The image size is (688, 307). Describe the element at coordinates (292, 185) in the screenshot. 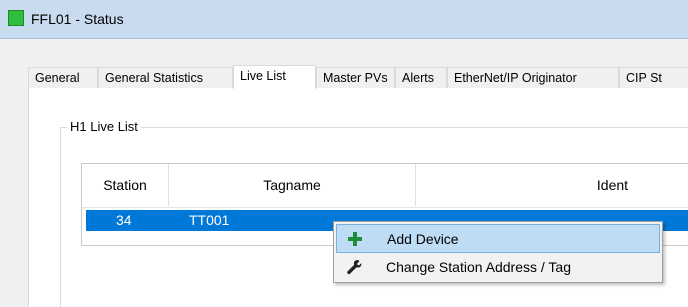

I see `column-header-tagname: Tagname` at that location.